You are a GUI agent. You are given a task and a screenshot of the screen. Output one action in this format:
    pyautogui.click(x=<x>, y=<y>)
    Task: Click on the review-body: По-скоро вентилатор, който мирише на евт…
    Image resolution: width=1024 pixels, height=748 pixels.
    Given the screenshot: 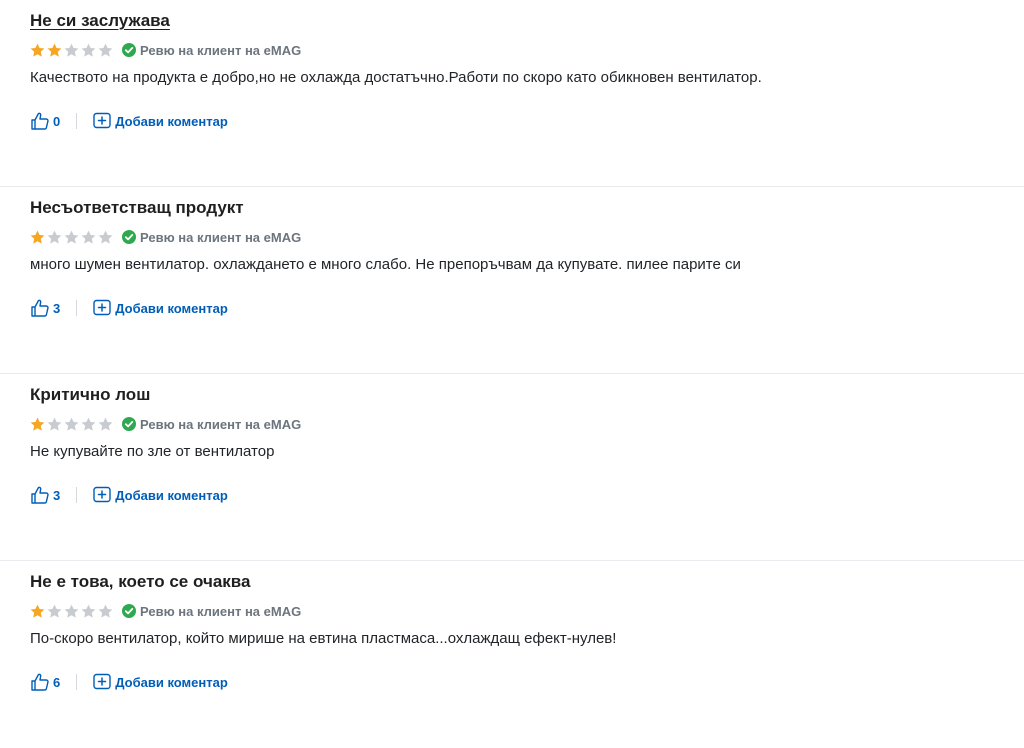 What is the action you would take?
    pyautogui.click(x=323, y=638)
    